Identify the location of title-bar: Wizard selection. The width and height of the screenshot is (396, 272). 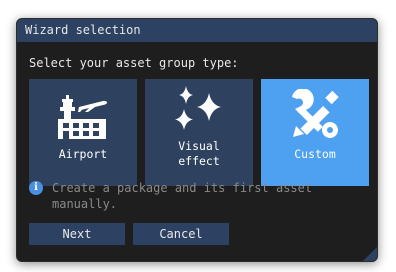
(197, 30).